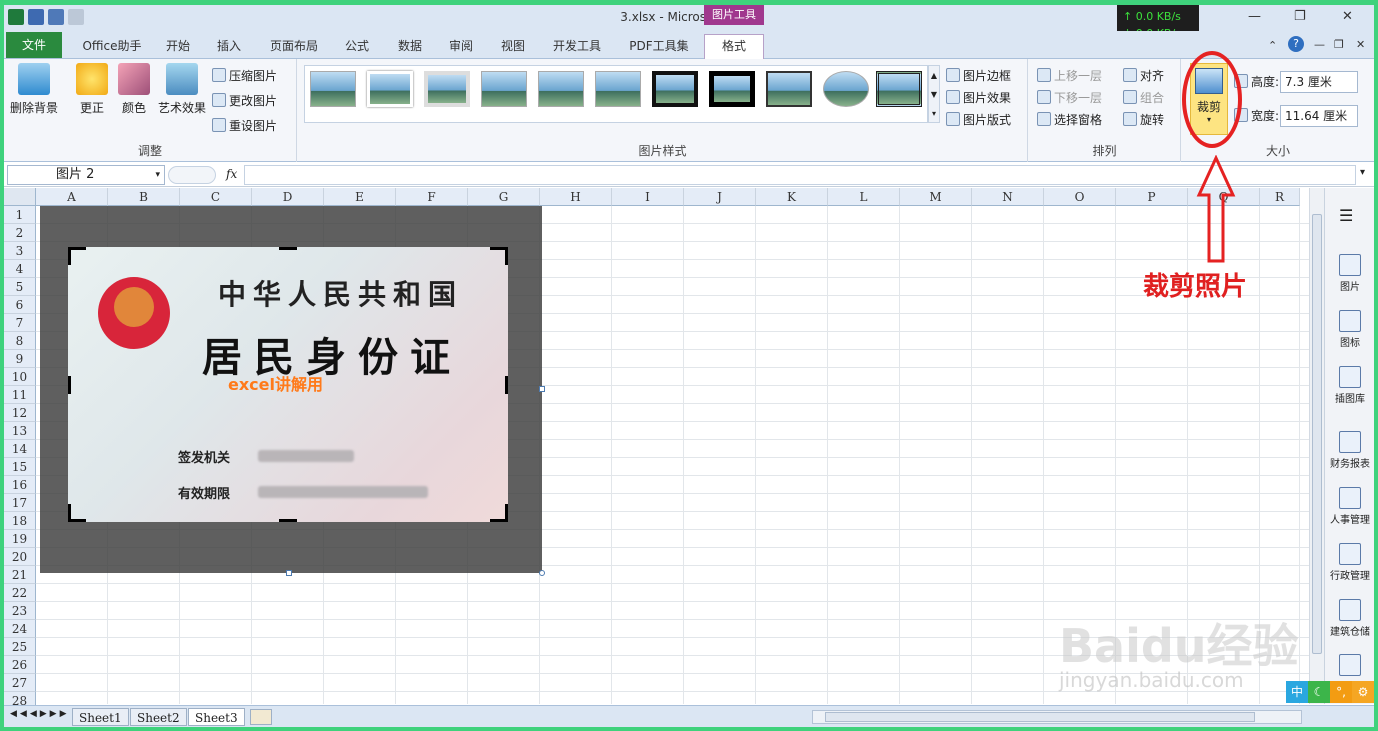  Describe the element at coordinates (288, 197) in the screenshot. I see `column-header: D` at that location.